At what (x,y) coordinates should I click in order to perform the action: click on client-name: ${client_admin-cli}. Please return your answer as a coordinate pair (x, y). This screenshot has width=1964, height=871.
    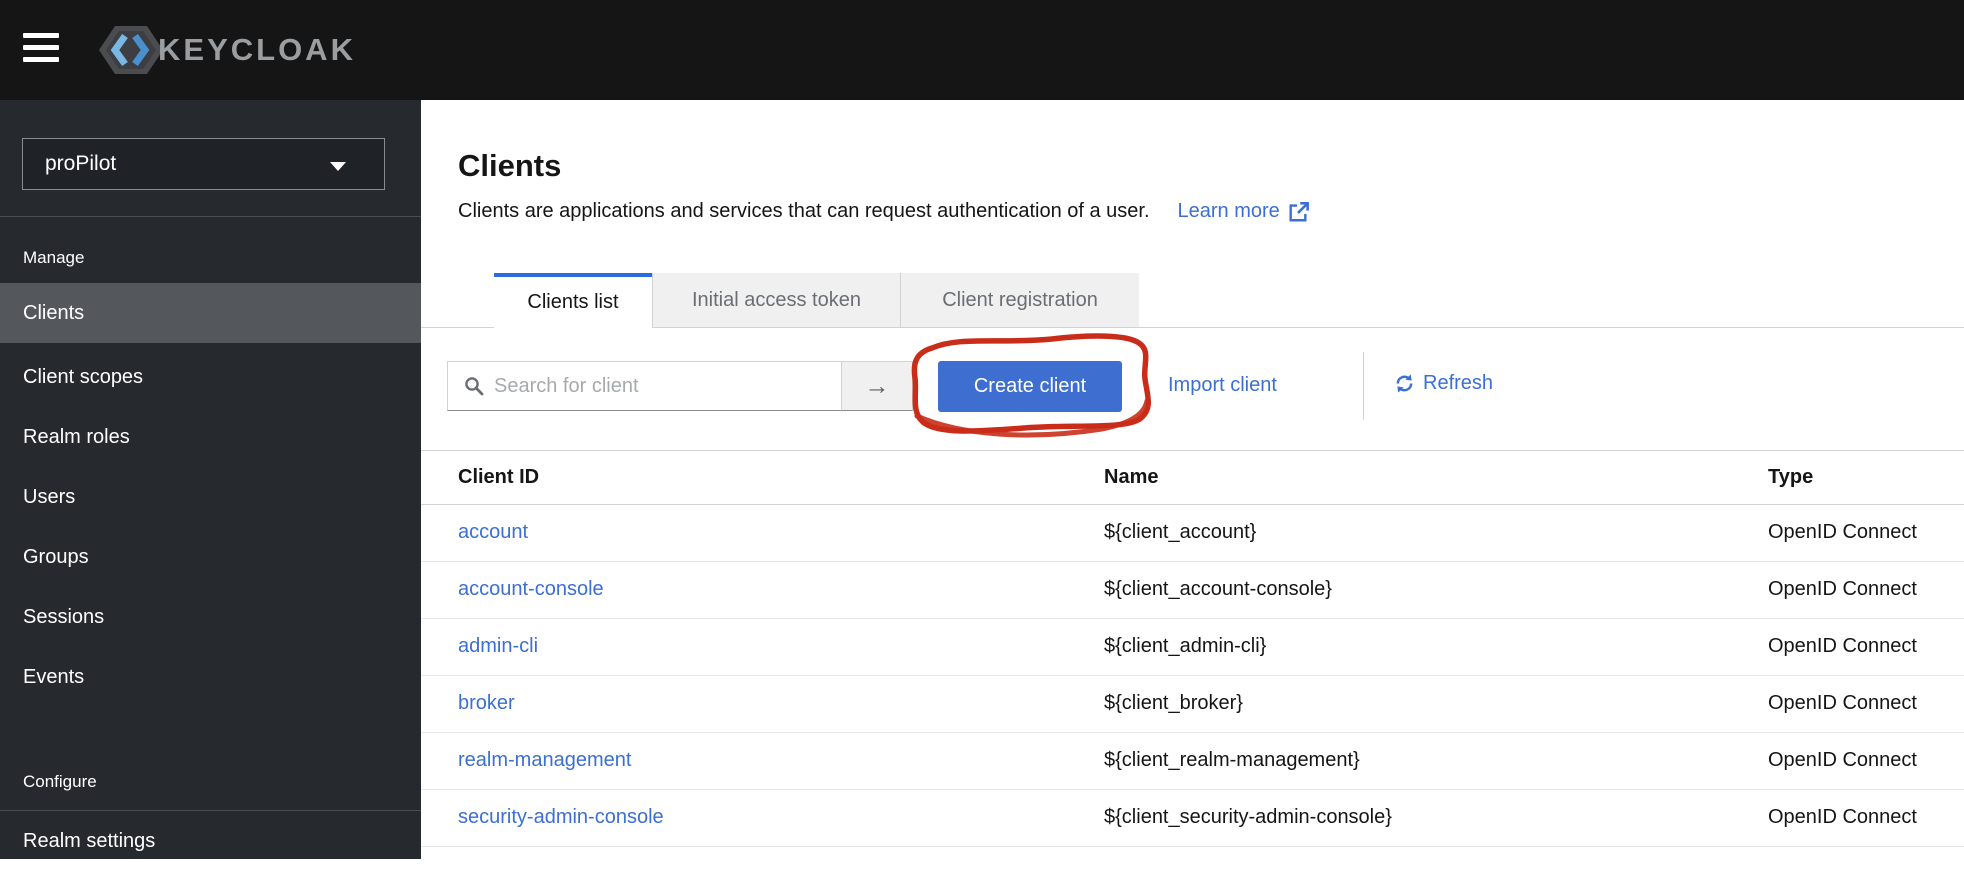
    Looking at the image, I should click on (1185, 646).